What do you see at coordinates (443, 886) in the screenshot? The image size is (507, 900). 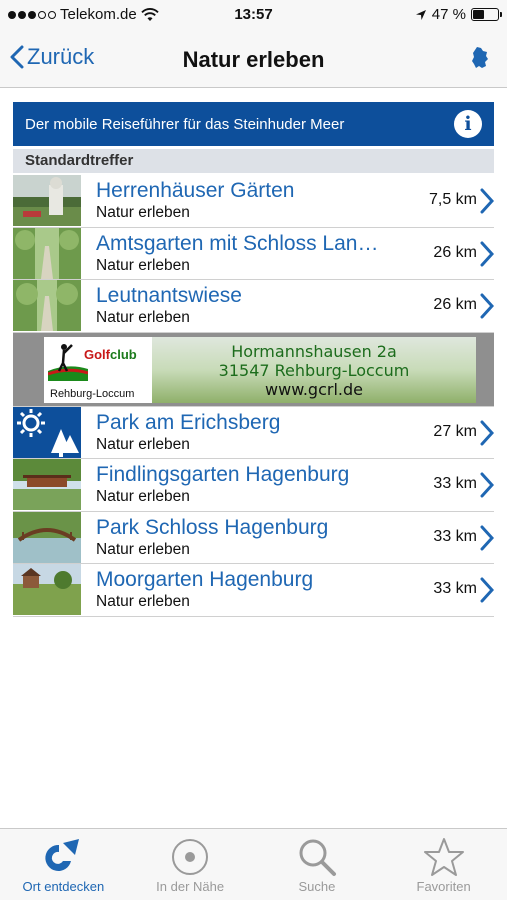 I see `tab-label: Favoriten` at bounding box center [443, 886].